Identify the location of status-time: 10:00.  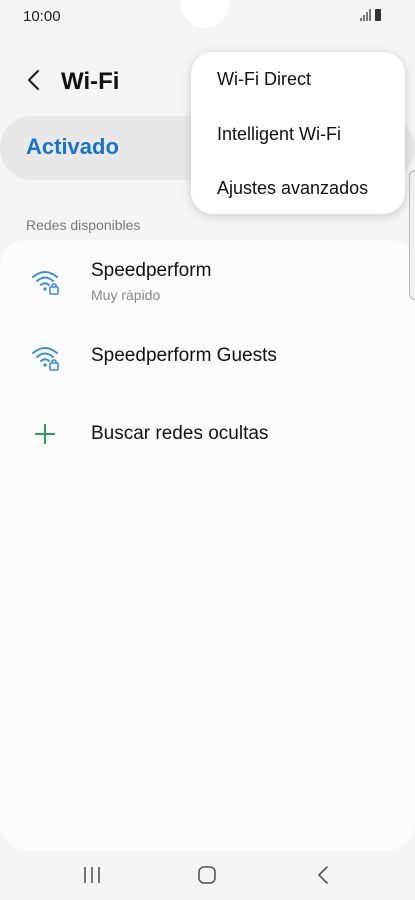
(42, 16).